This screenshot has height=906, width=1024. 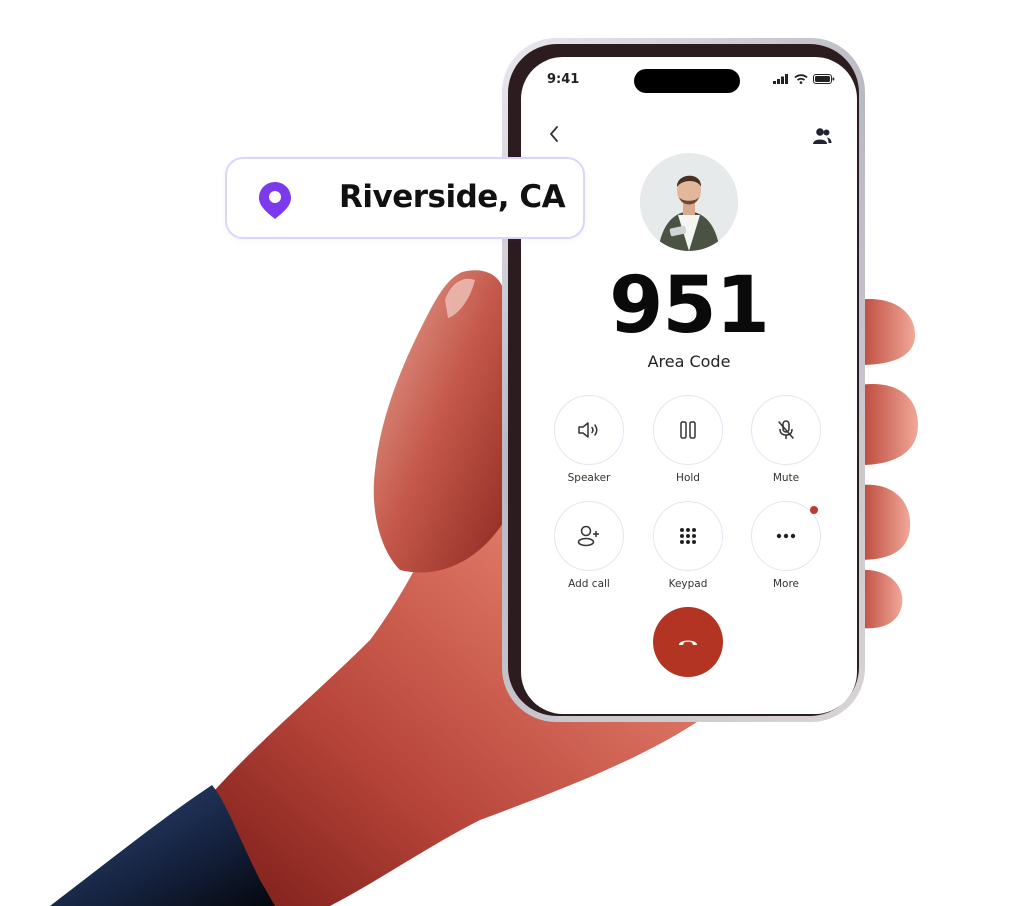 What do you see at coordinates (588, 430) in the screenshot?
I see `speaker-icon` at bounding box center [588, 430].